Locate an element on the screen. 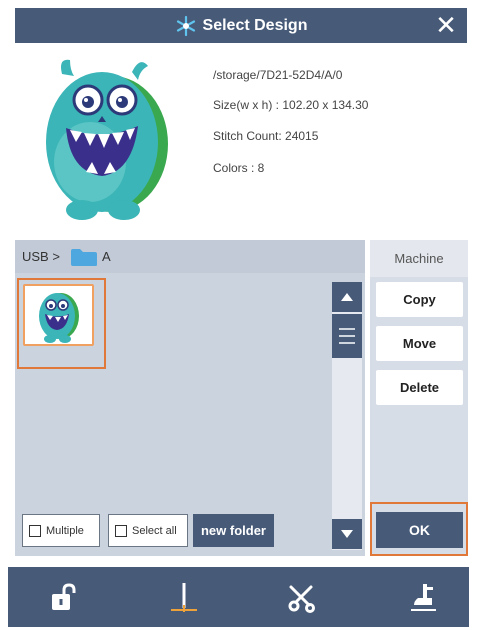 This screenshot has height=630, width=477. actions-panel: Machine Copy Move Delete OK is located at coordinates (419, 398).